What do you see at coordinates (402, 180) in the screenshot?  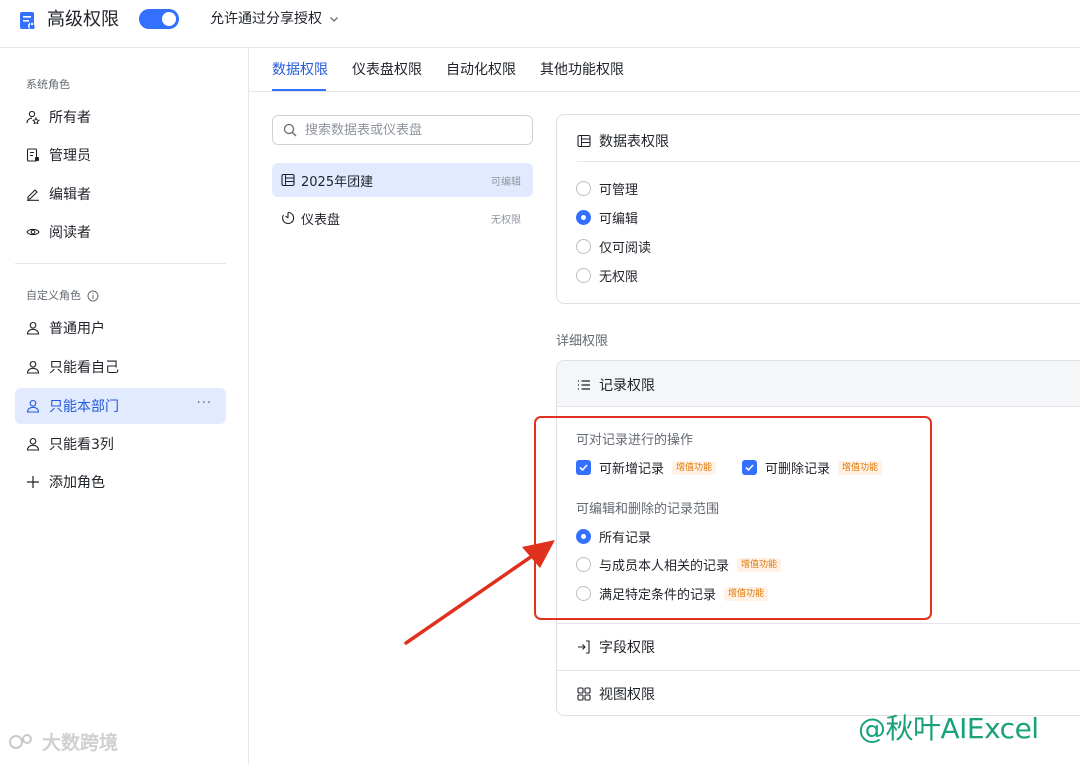 I see `table-item-2025-team: 2025年团建 可编辑` at bounding box center [402, 180].